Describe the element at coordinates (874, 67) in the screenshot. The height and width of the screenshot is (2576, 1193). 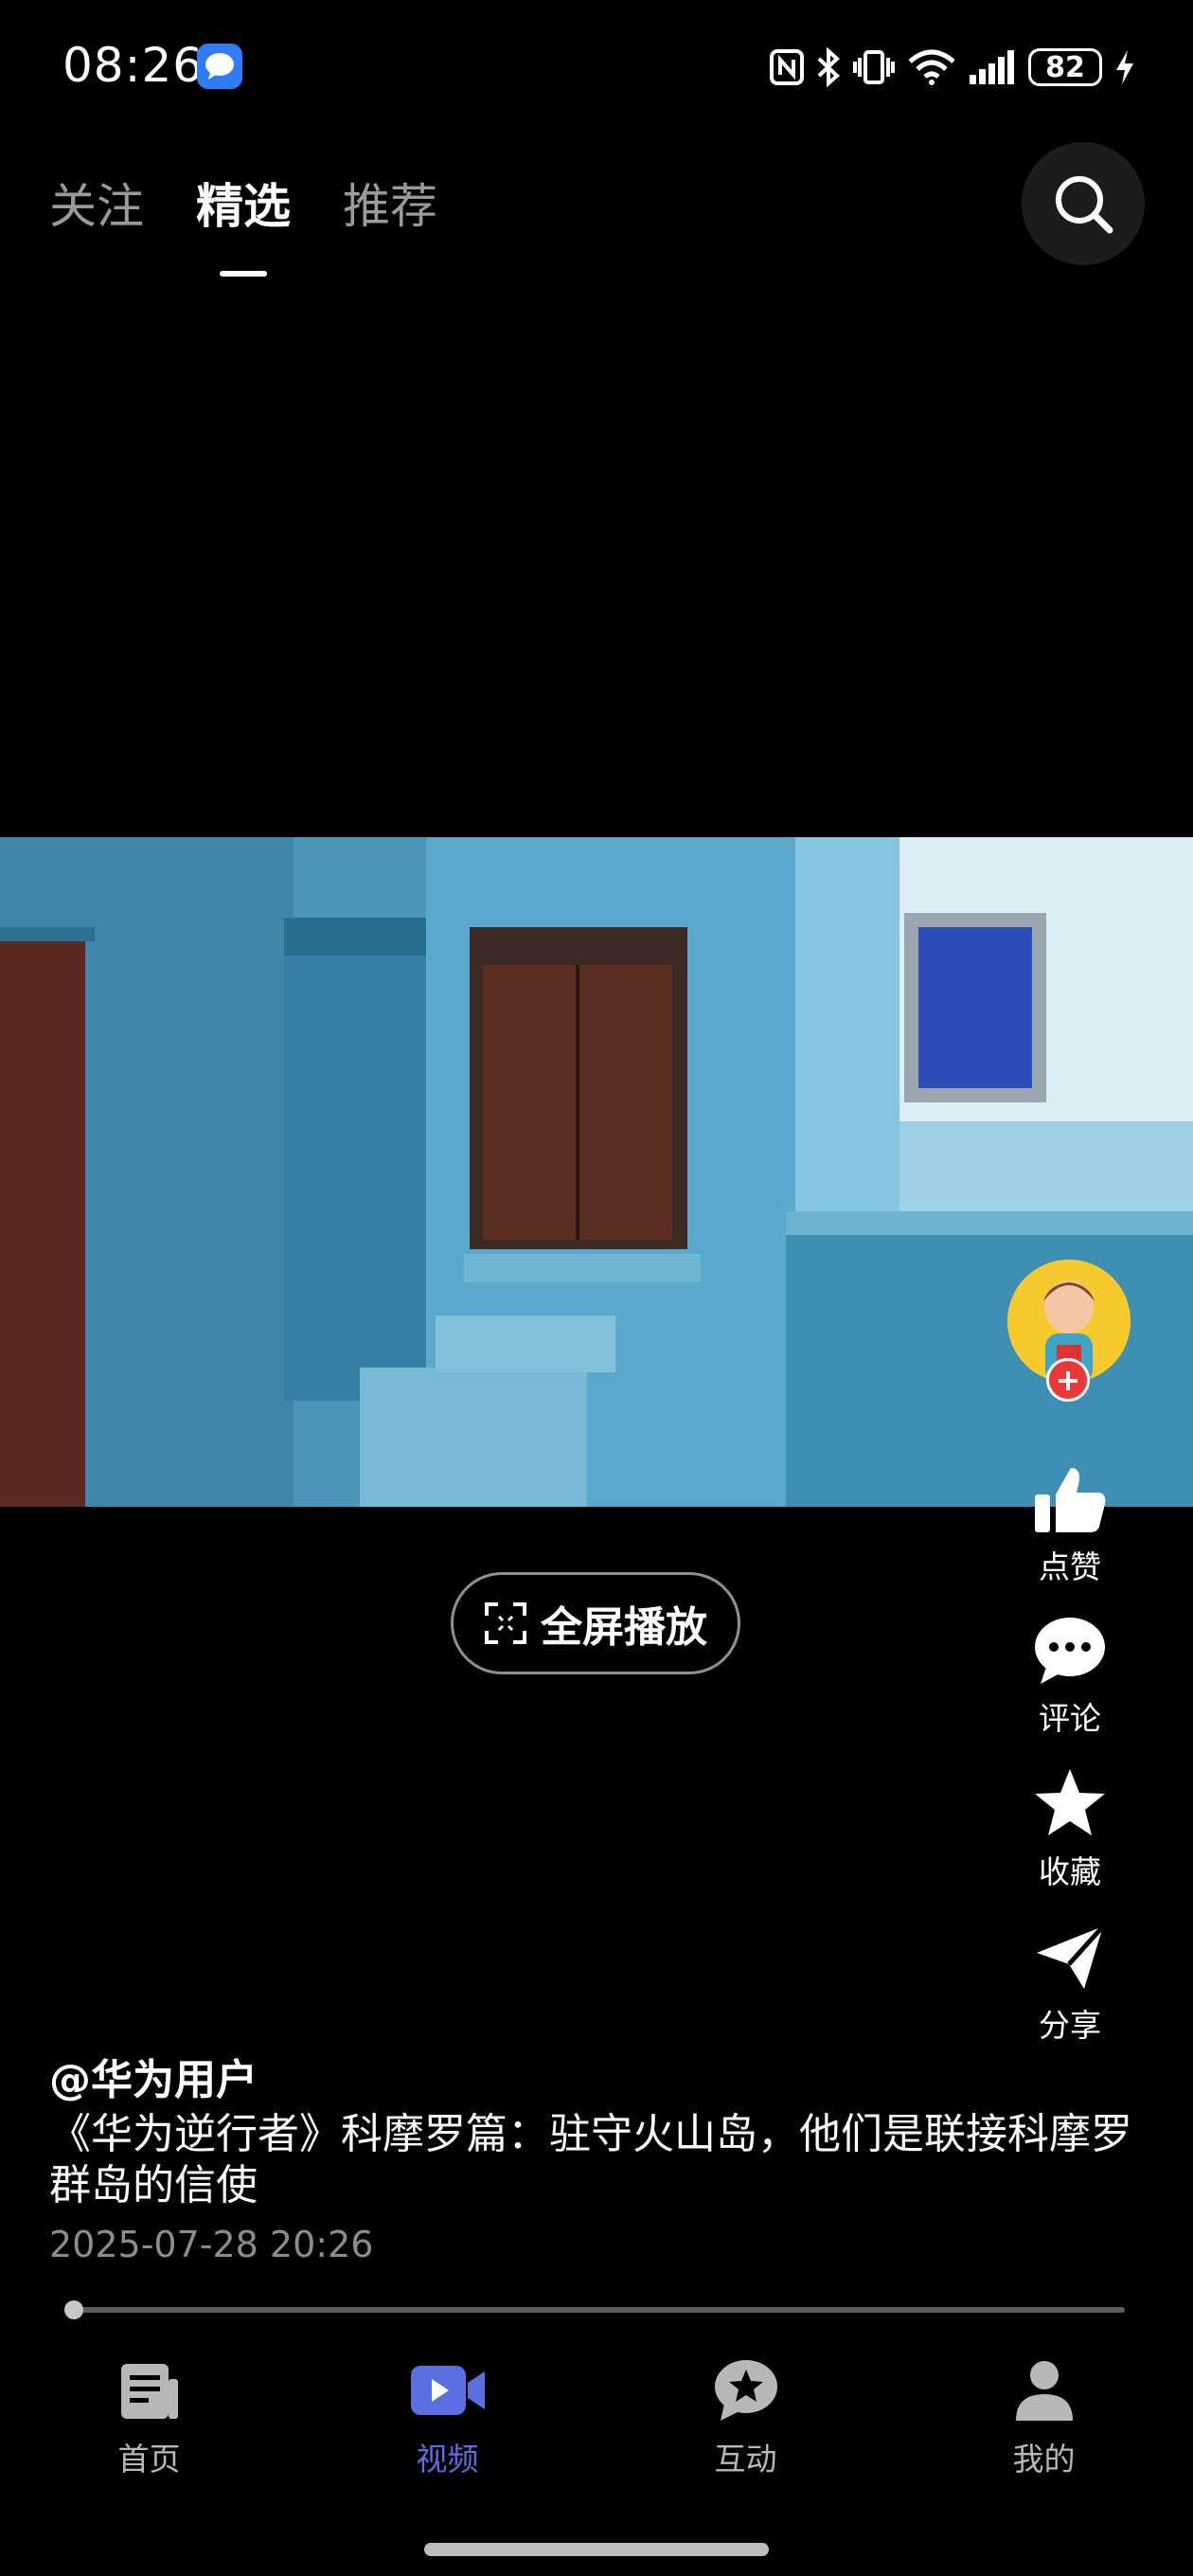
I see `vibrate-icon` at that location.